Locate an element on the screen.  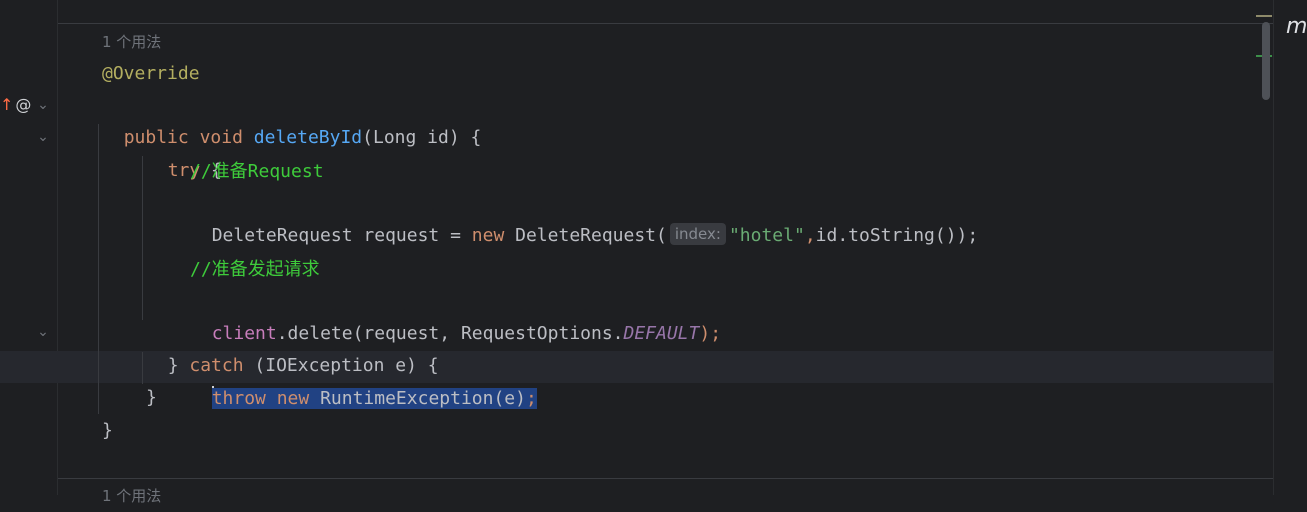
throw-line: throw new RuntimeException(e); is located at coordinates (363, 380).